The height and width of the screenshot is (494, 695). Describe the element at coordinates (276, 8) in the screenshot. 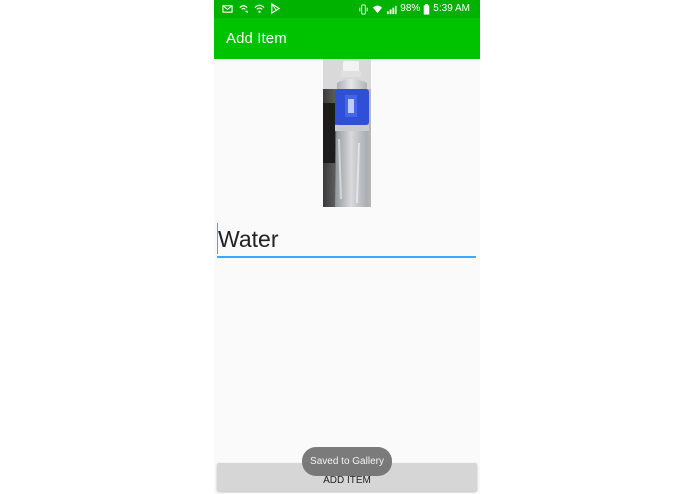

I see `play-store-icon` at that location.